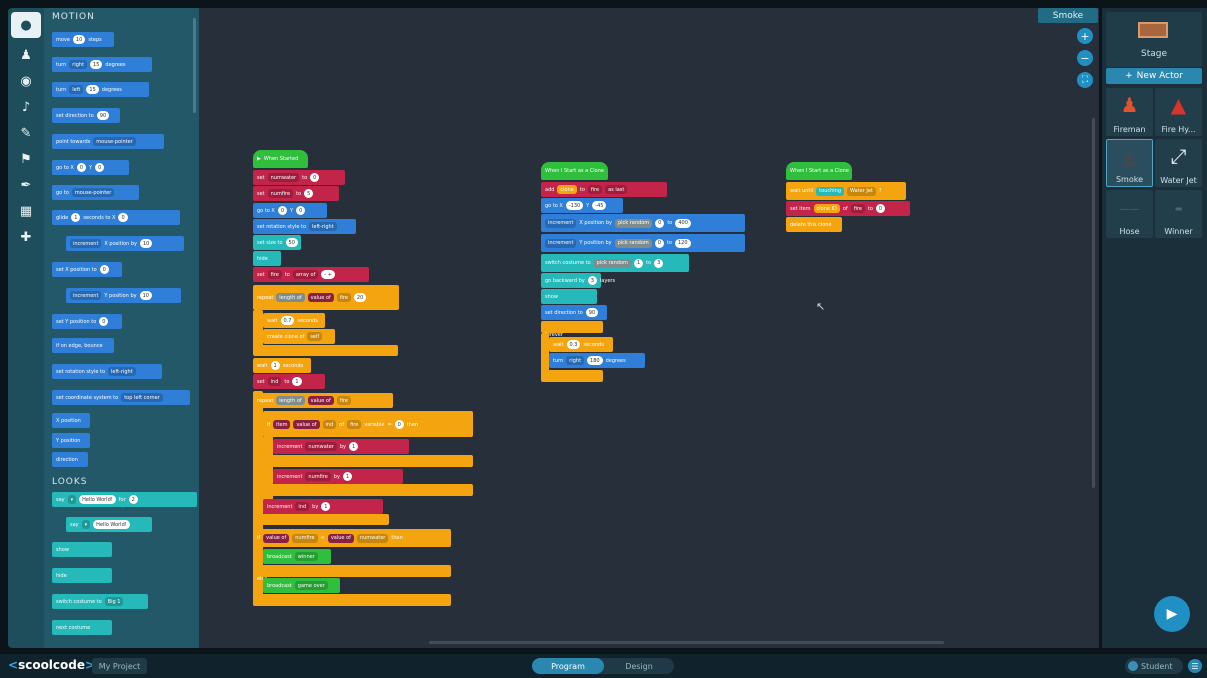 The height and width of the screenshot is (678, 1207). I want to click on palette-block-increment-x: increment X position by 10, so click(125, 243).